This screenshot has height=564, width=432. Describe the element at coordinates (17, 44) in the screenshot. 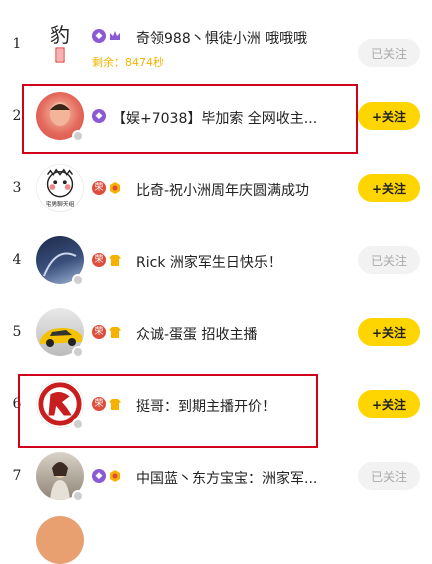

I see `rank-number: 1` at that location.